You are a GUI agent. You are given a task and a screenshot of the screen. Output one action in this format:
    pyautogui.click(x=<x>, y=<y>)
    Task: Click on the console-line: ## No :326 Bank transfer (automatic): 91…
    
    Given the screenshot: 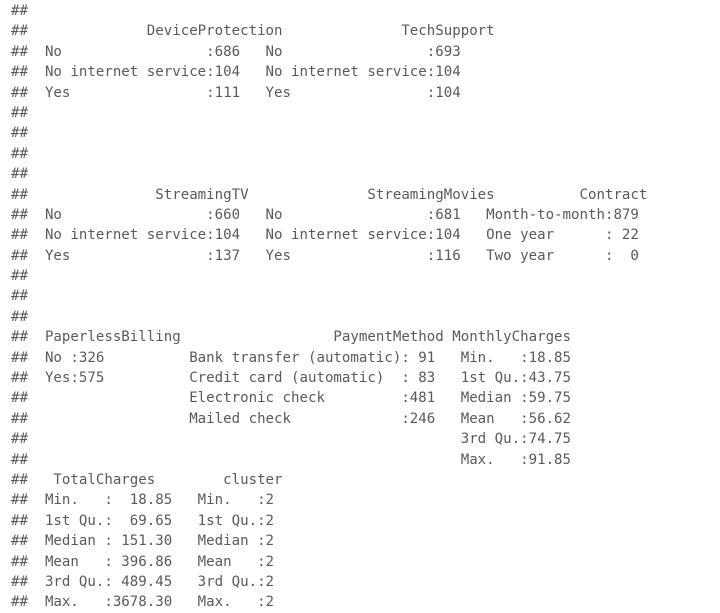 What is the action you would take?
    pyautogui.click(x=295, y=357)
    